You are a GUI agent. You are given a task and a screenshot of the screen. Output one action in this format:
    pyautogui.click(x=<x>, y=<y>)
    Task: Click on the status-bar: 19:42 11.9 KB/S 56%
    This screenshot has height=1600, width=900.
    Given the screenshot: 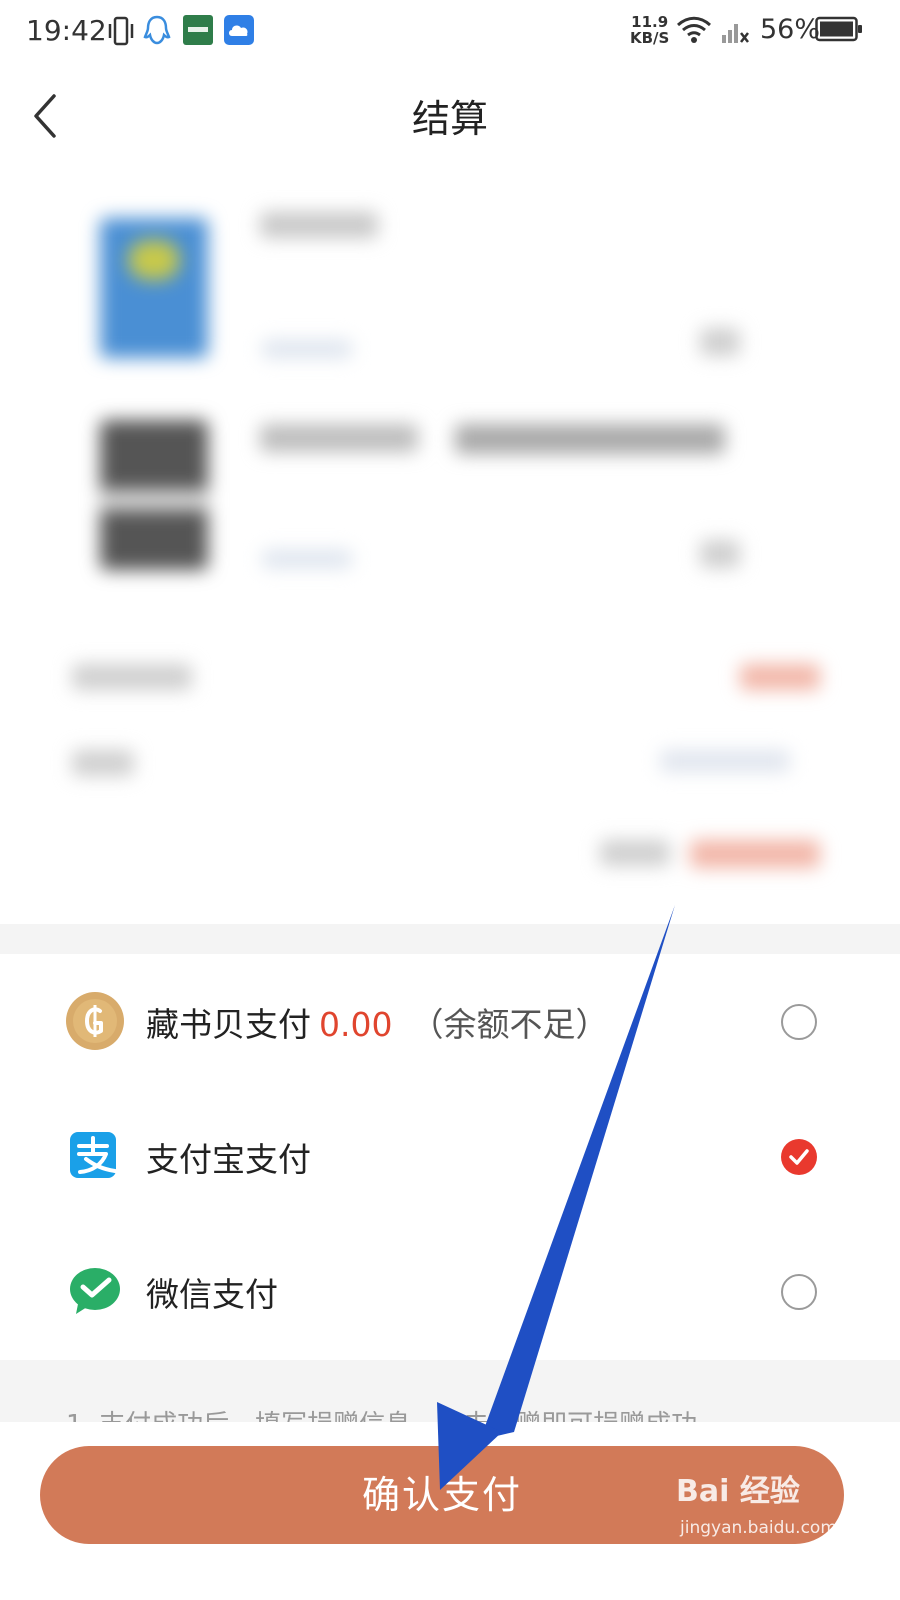 What is the action you would take?
    pyautogui.click(x=450, y=33)
    